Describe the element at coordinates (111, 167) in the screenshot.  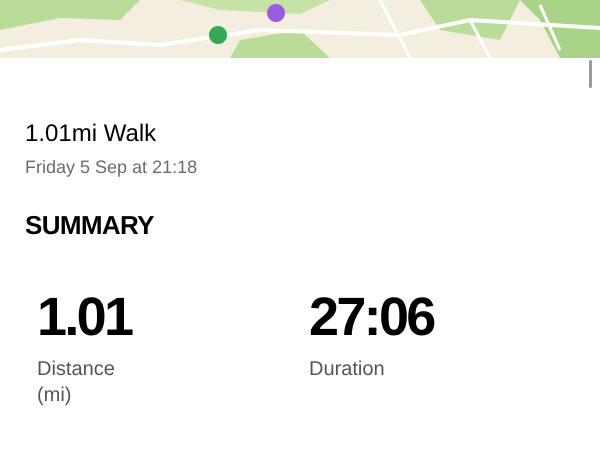
I see `activity-date: Friday 5 Sep at 21:18` at that location.